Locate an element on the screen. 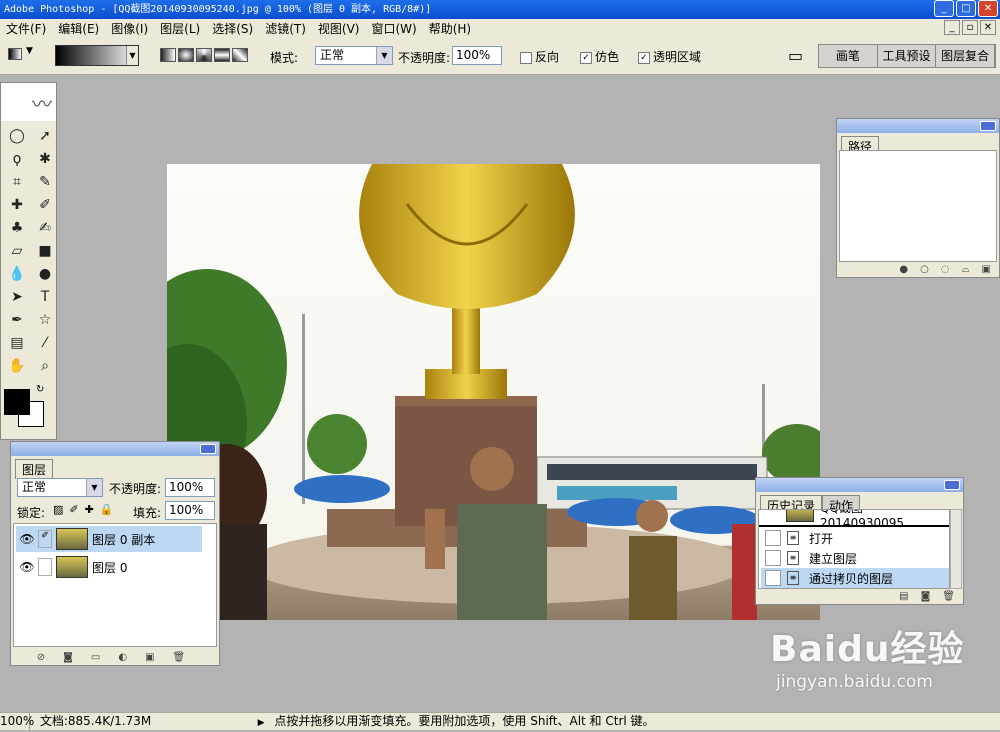  marquee-tool-icon: ◯ is located at coordinates (17, 136).